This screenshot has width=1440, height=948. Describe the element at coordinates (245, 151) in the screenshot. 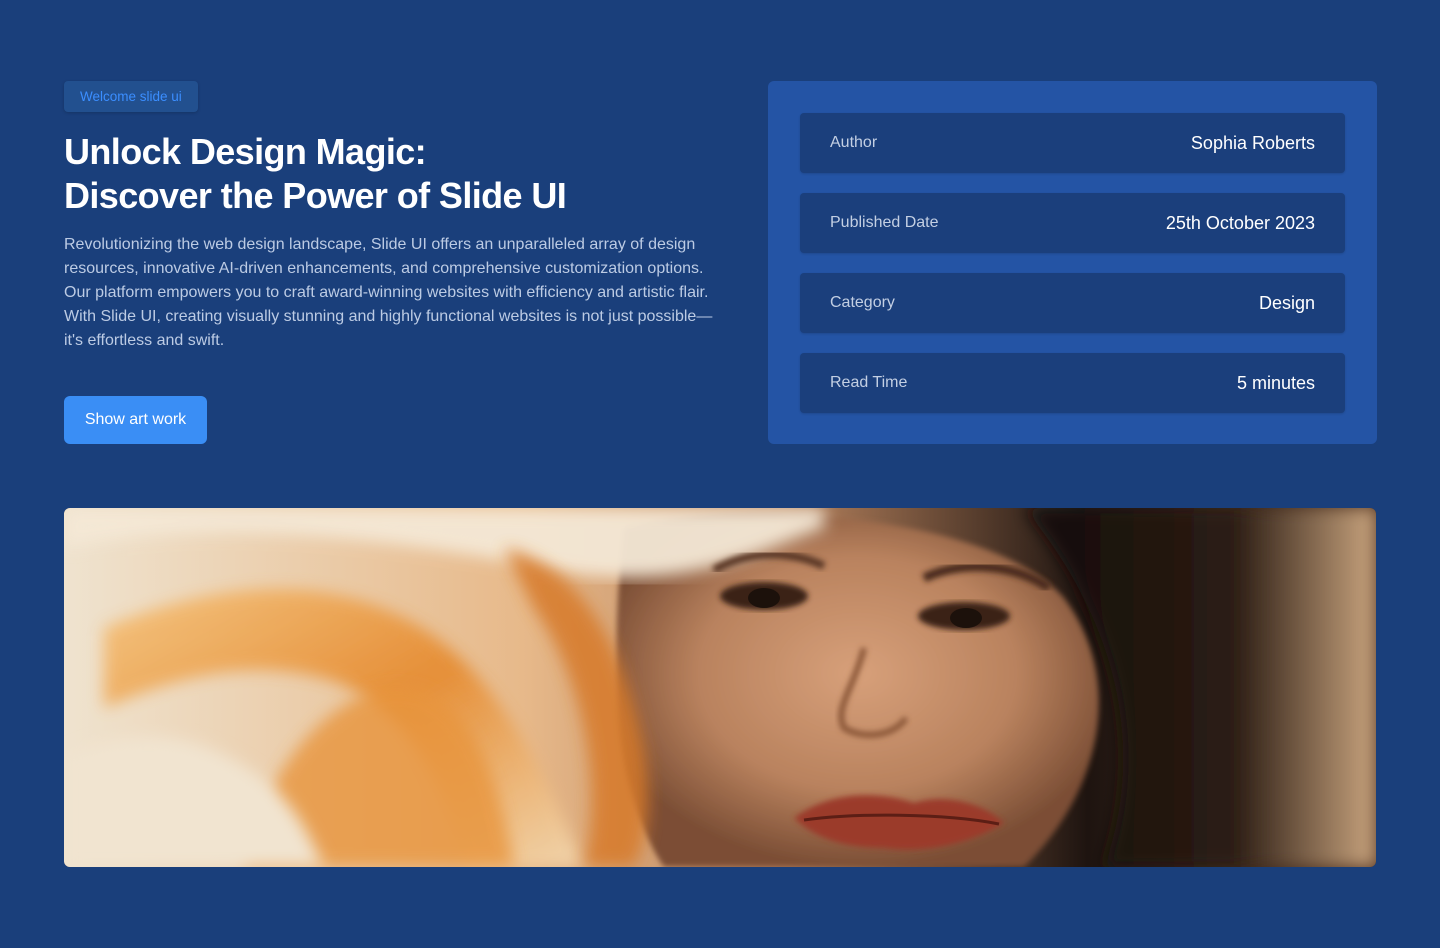

I see `page-title-line-1: Unlock Design Magic:` at that location.